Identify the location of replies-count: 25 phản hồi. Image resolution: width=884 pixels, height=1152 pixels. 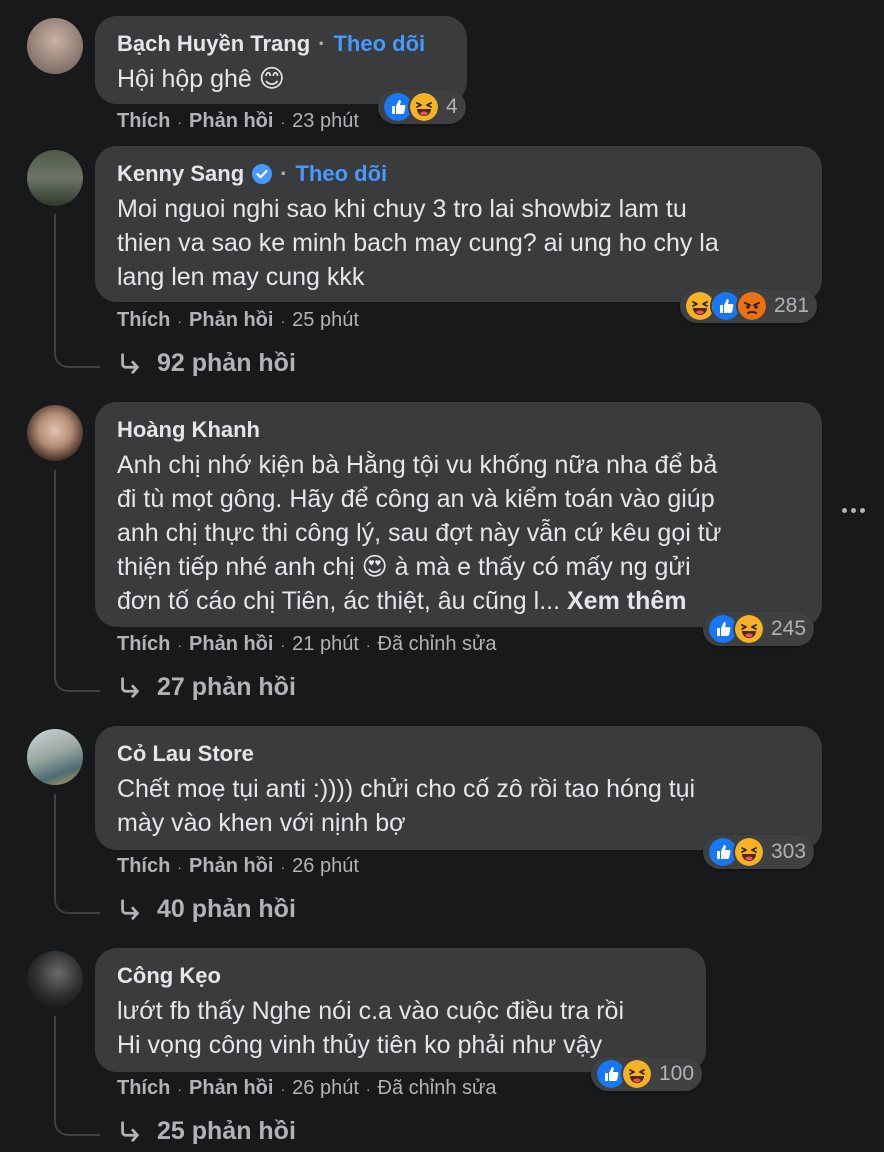
(226, 1131).